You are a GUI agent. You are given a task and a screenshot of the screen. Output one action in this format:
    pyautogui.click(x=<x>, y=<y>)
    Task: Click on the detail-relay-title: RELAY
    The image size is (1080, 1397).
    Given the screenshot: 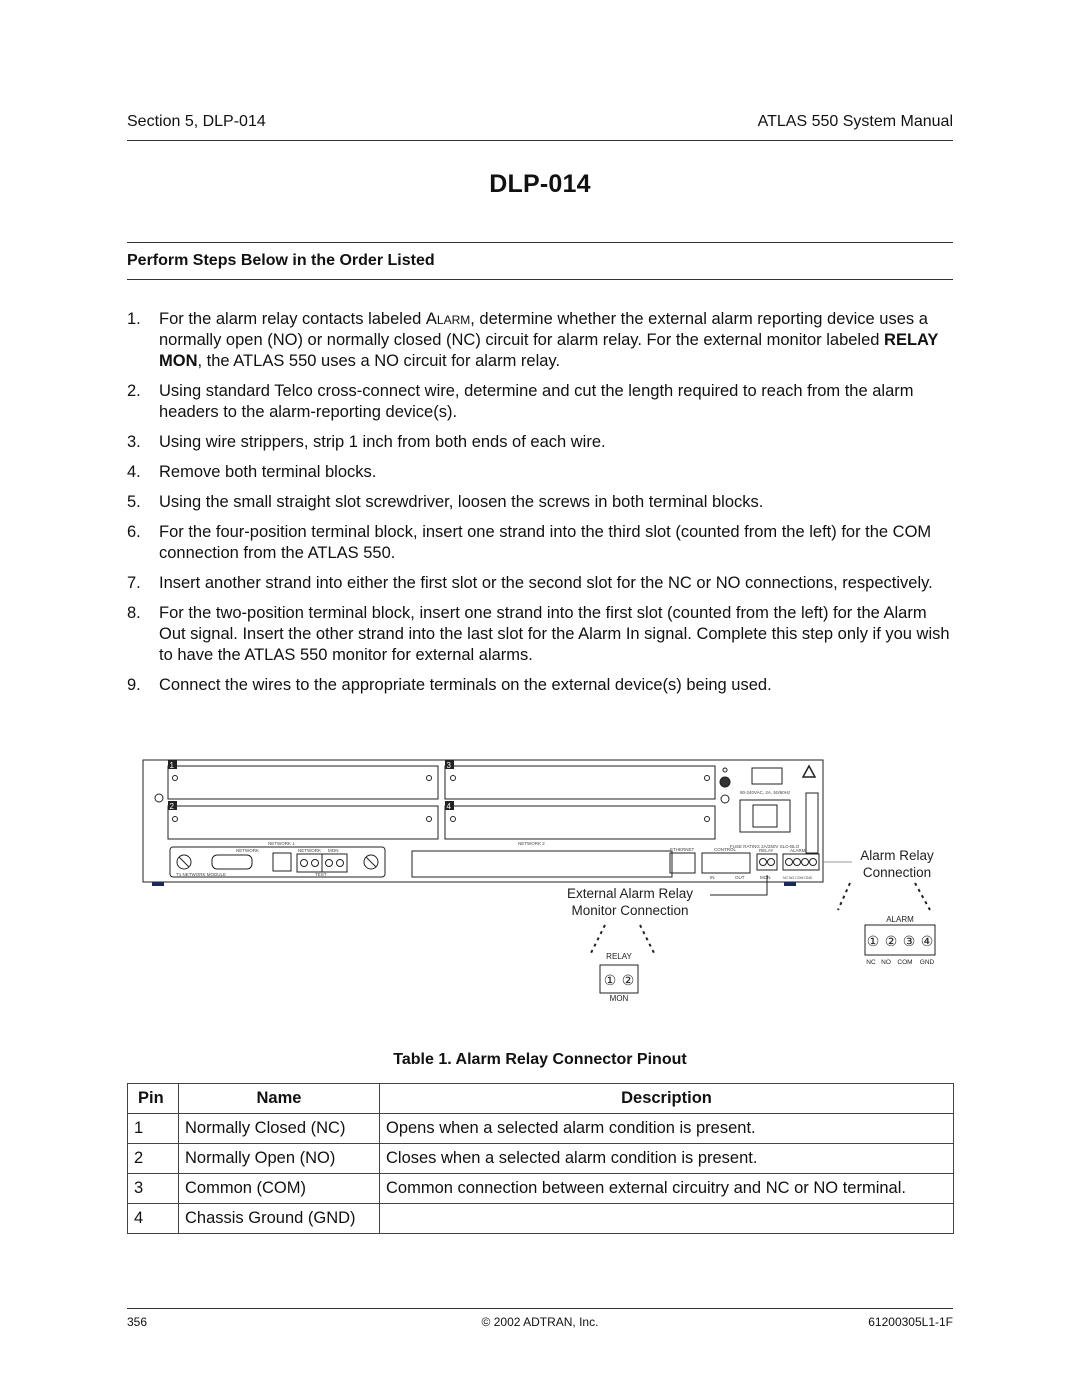 What is the action you would take?
    pyautogui.click(x=619, y=956)
    